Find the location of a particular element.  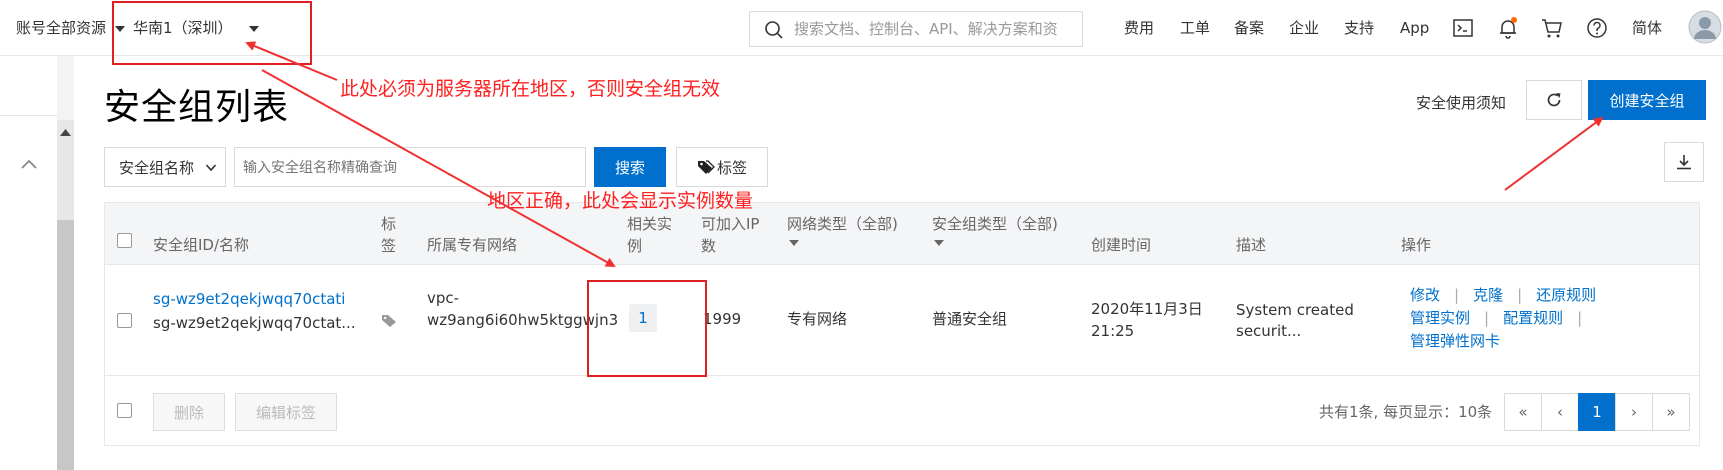

search-field-select: 安全组名称 is located at coordinates (165, 167).